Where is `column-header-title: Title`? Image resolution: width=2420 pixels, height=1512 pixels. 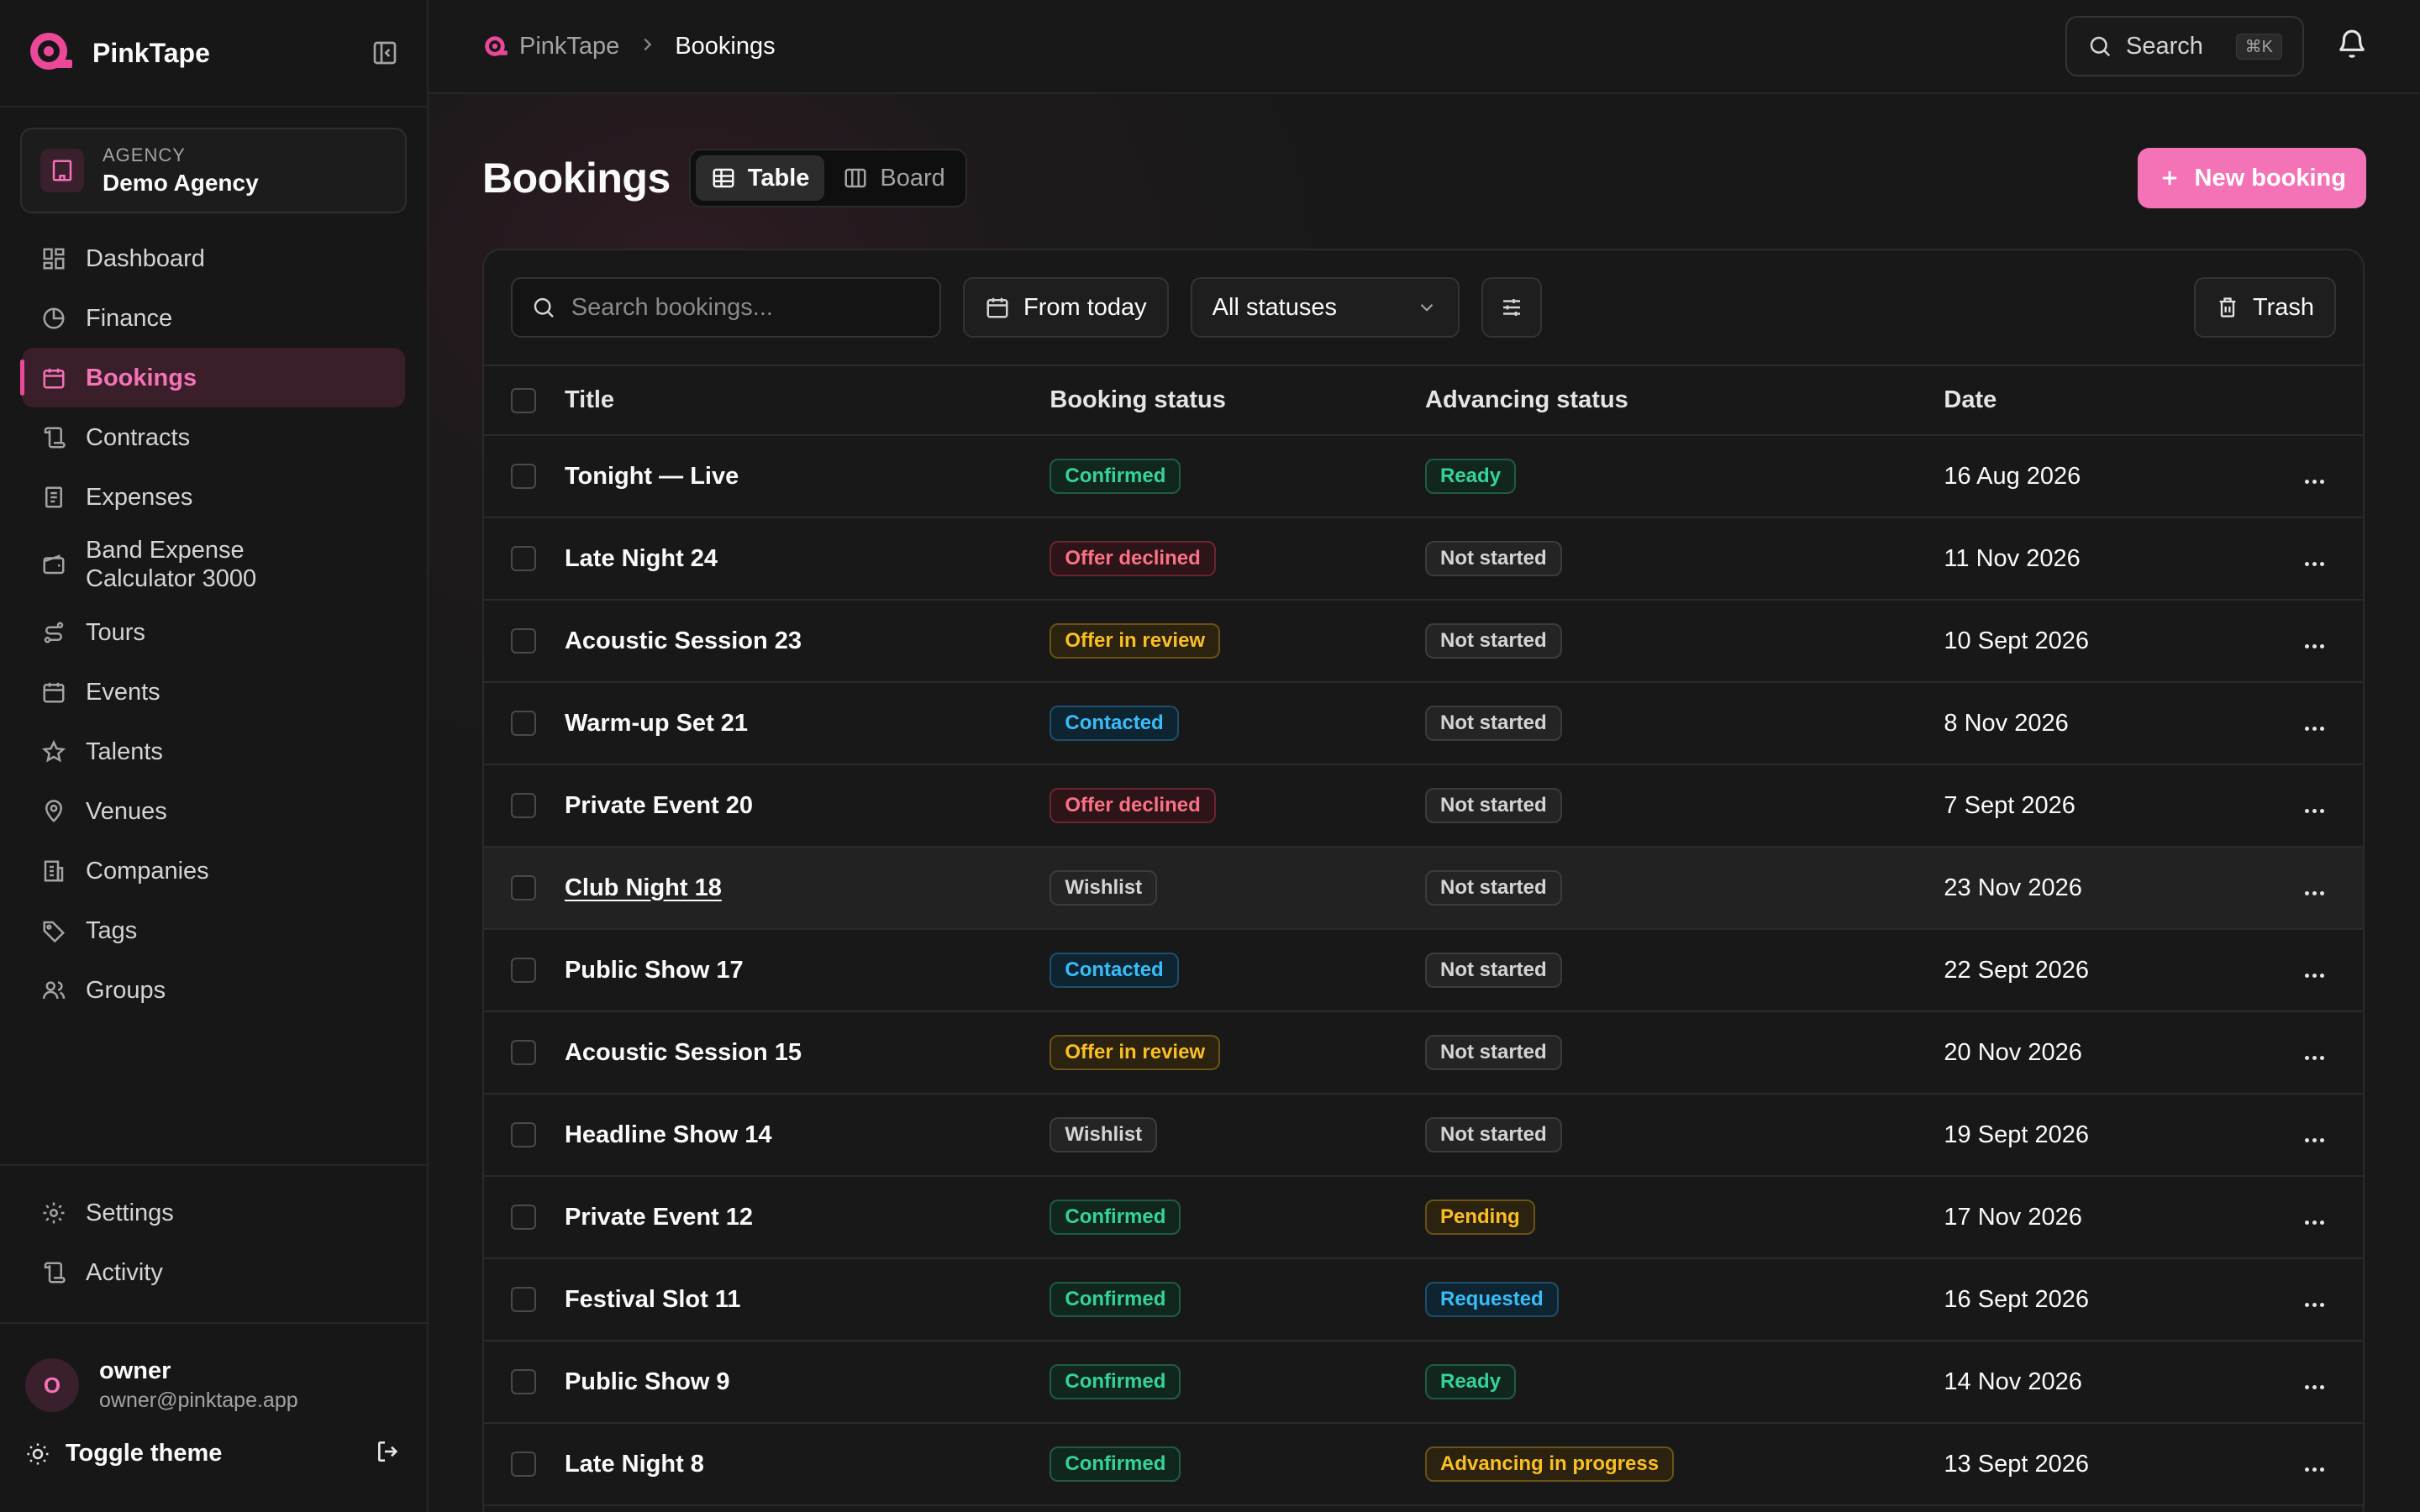 column-header-title: Title is located at coordinates (807, 401).